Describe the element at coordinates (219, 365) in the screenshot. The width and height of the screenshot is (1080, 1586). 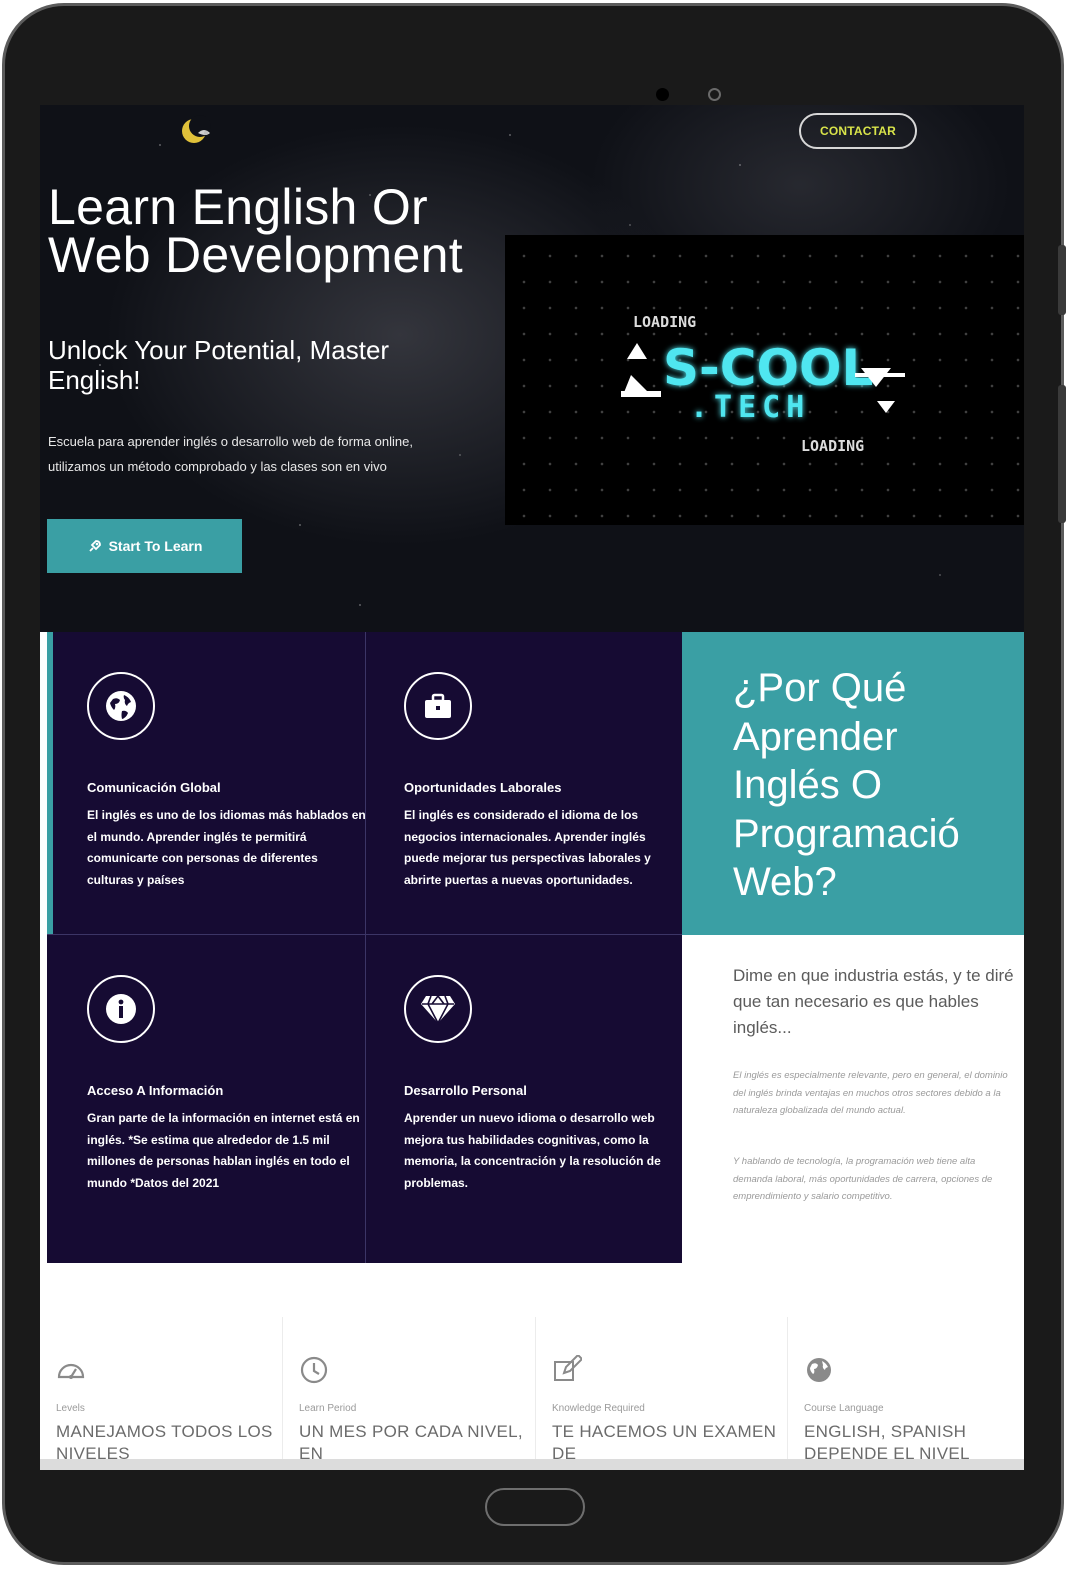
I see `hero-subtitle: Unlock Your Potential, Master English!` at that location.